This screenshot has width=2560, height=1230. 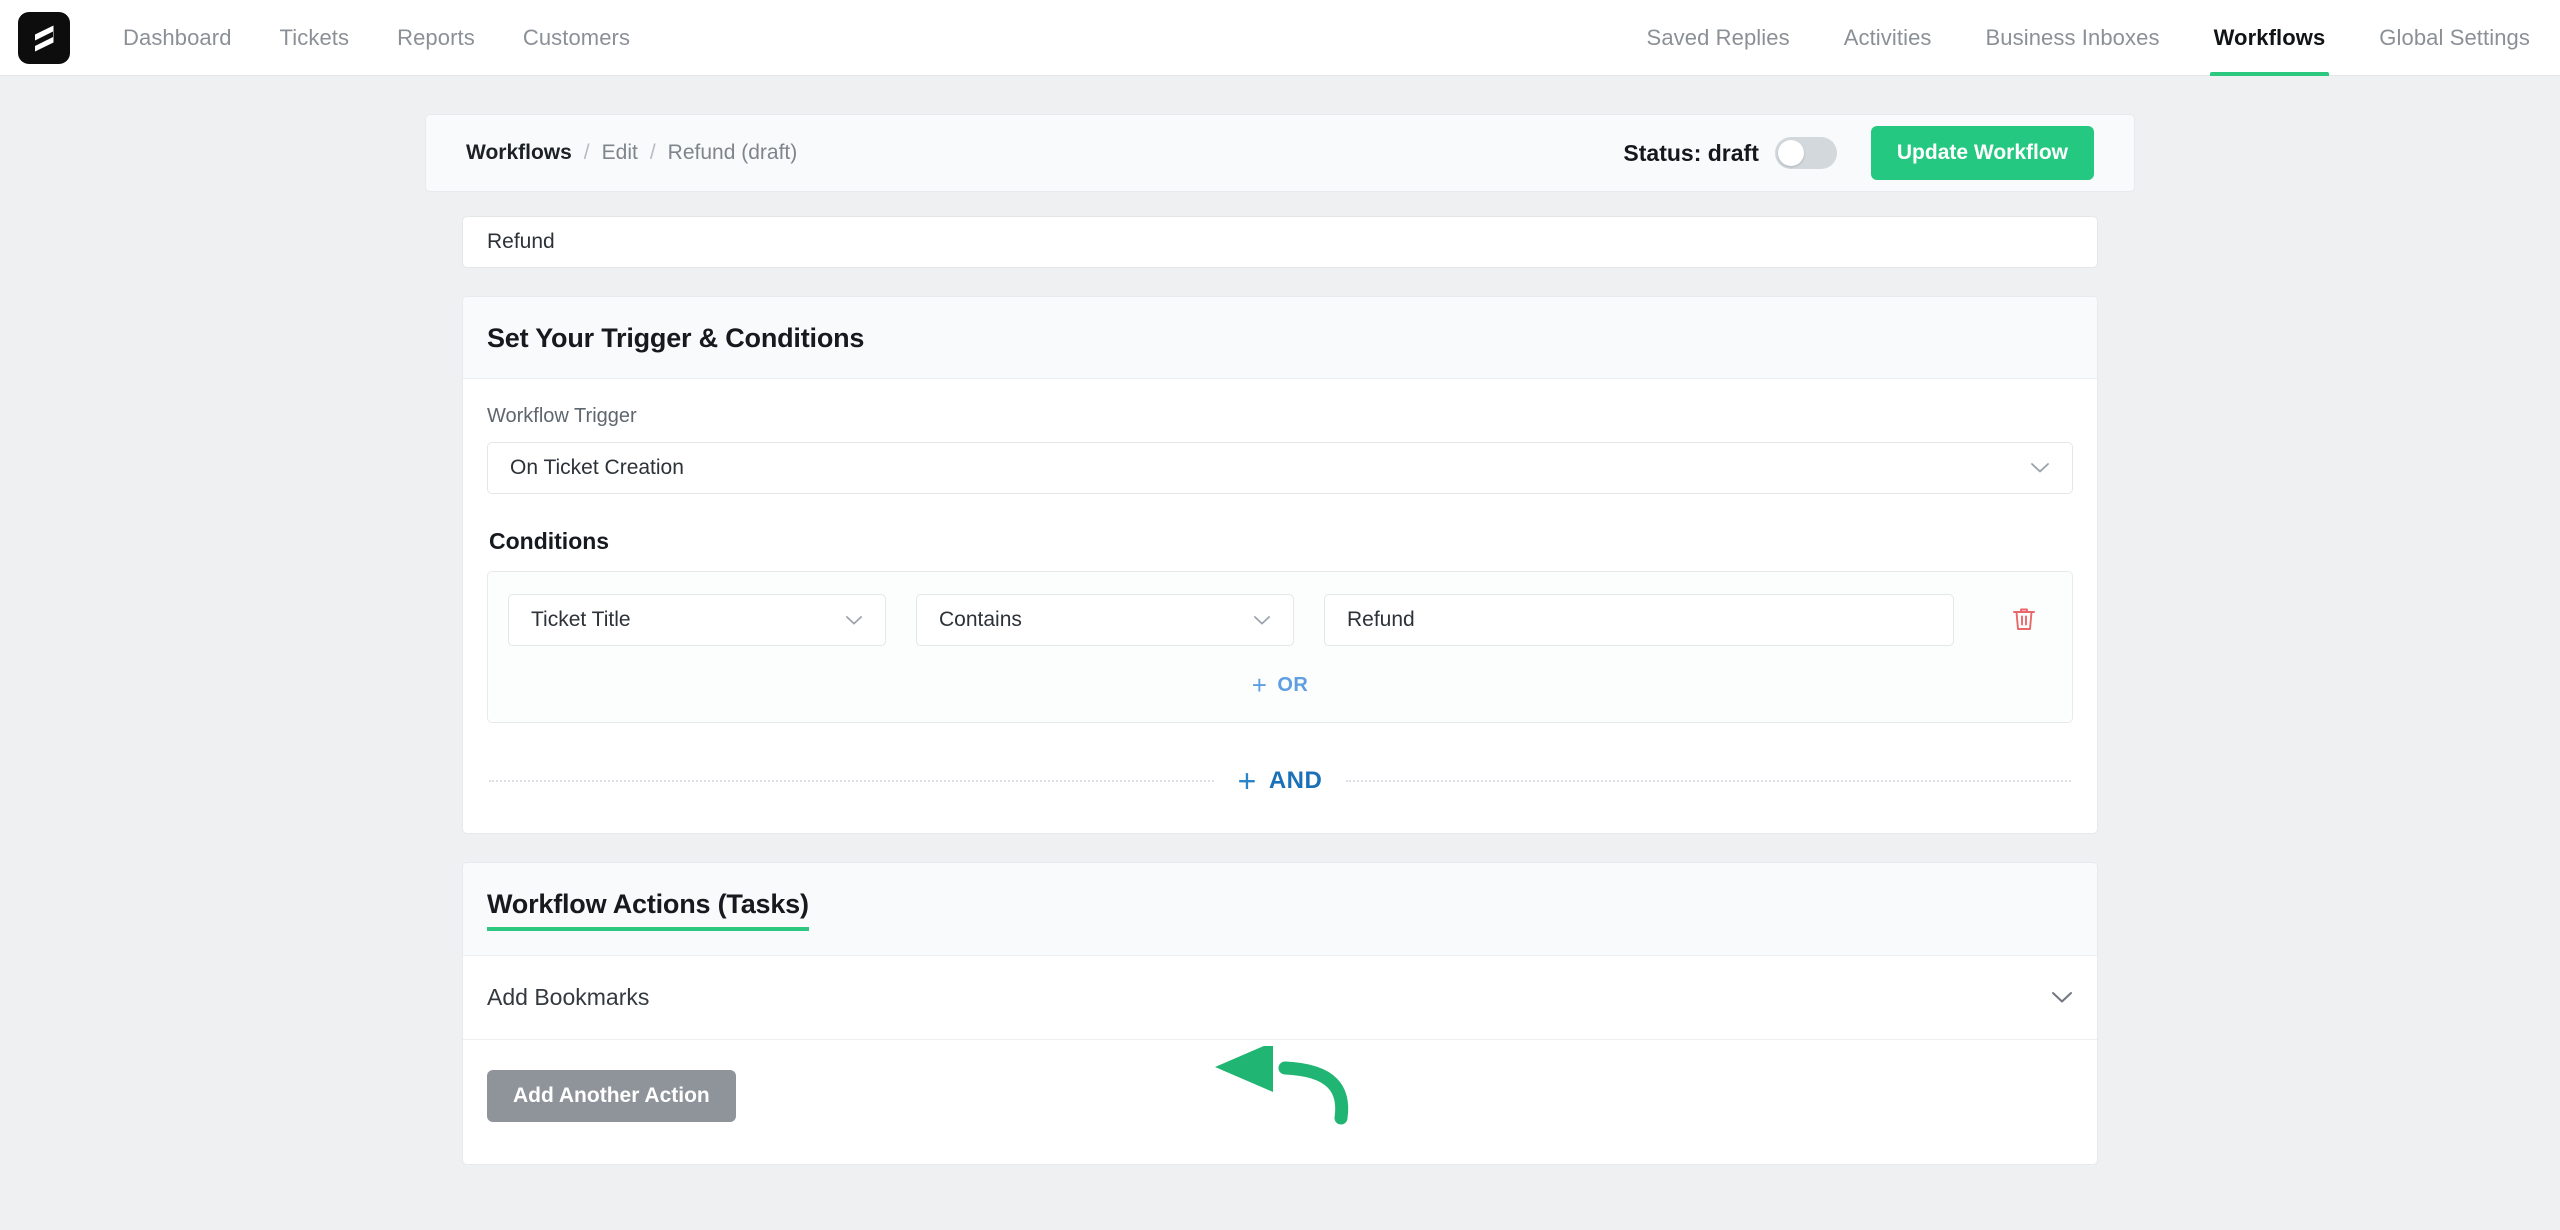 I want to click on nav-item-label: Tickets, so click(x=314, y=37).